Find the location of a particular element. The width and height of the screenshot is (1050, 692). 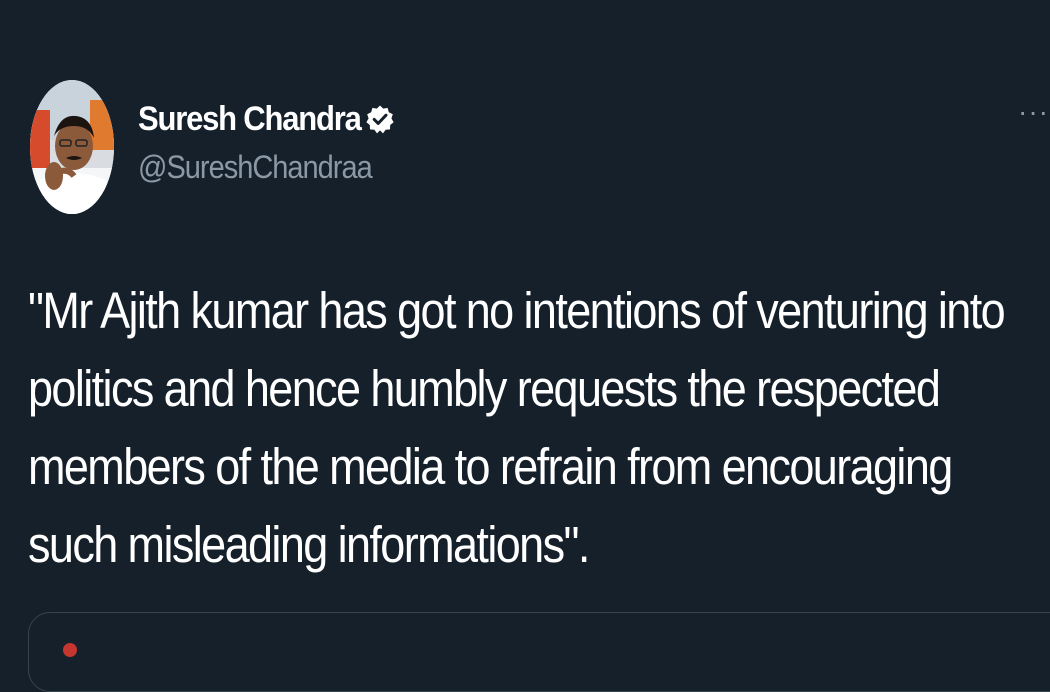

author-name-row: Suresh Chandra is located at coordinates (266, 119).